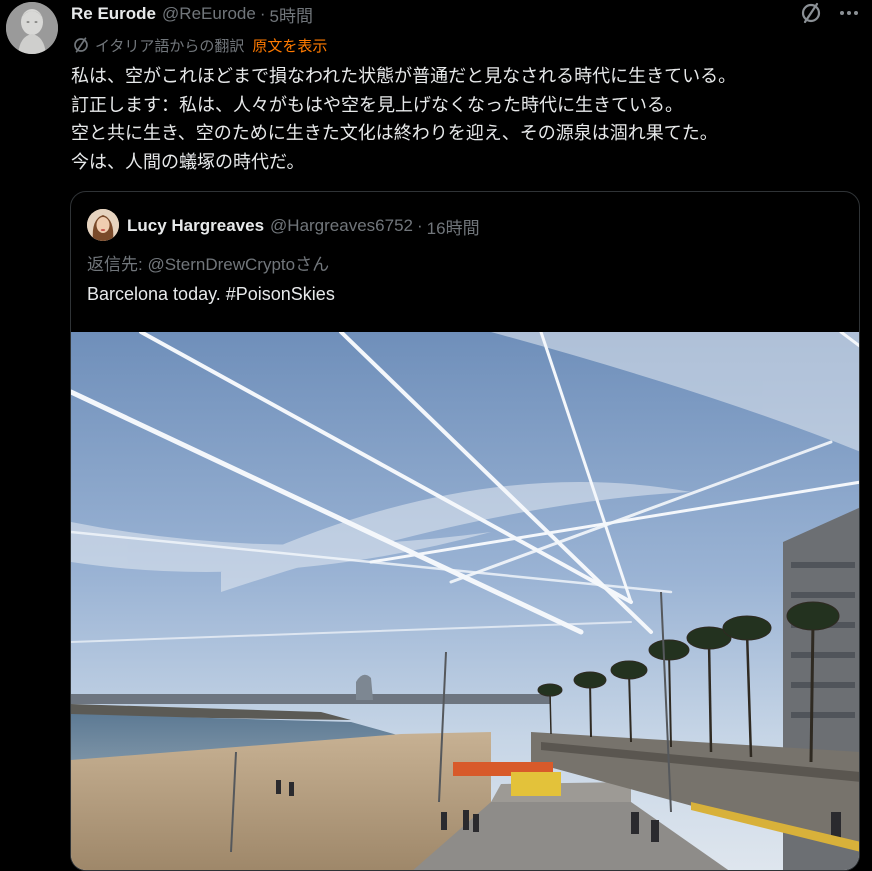  Describe the element at coordinates (188, 161) in the screenshot. I see `body-line: 今は、人間の蟻塚の時代だ。` at that location.